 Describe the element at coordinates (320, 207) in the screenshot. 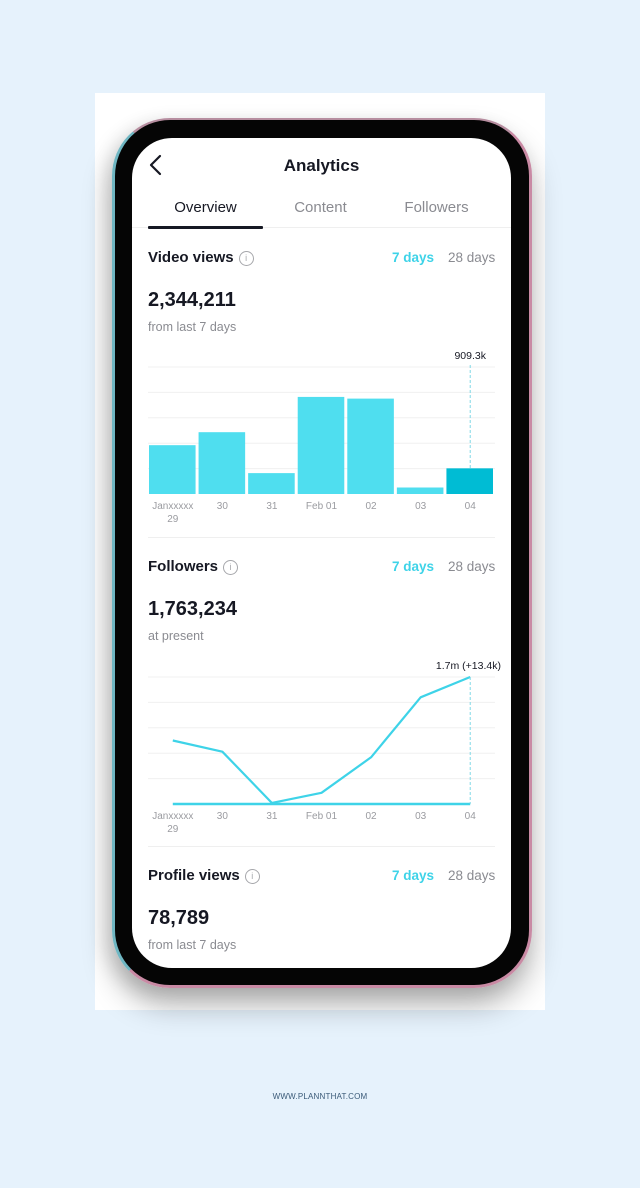

I see `tab-content: Content` at that location.